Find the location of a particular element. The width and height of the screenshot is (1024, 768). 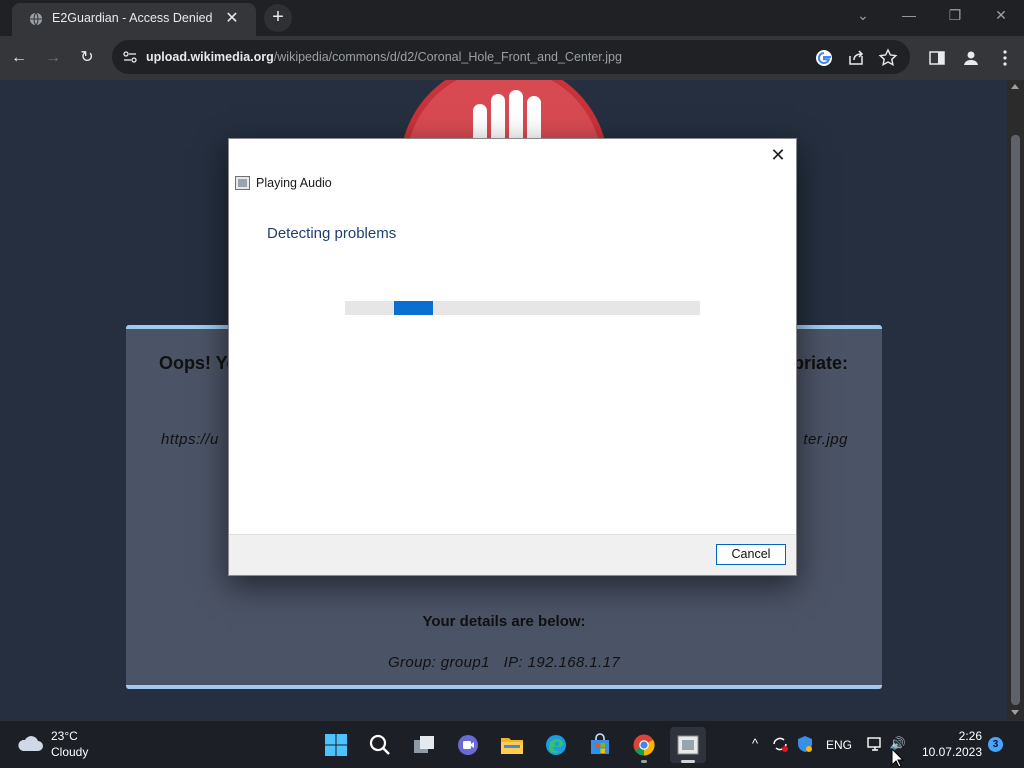

search-icon is located at coordinates (379, 744).